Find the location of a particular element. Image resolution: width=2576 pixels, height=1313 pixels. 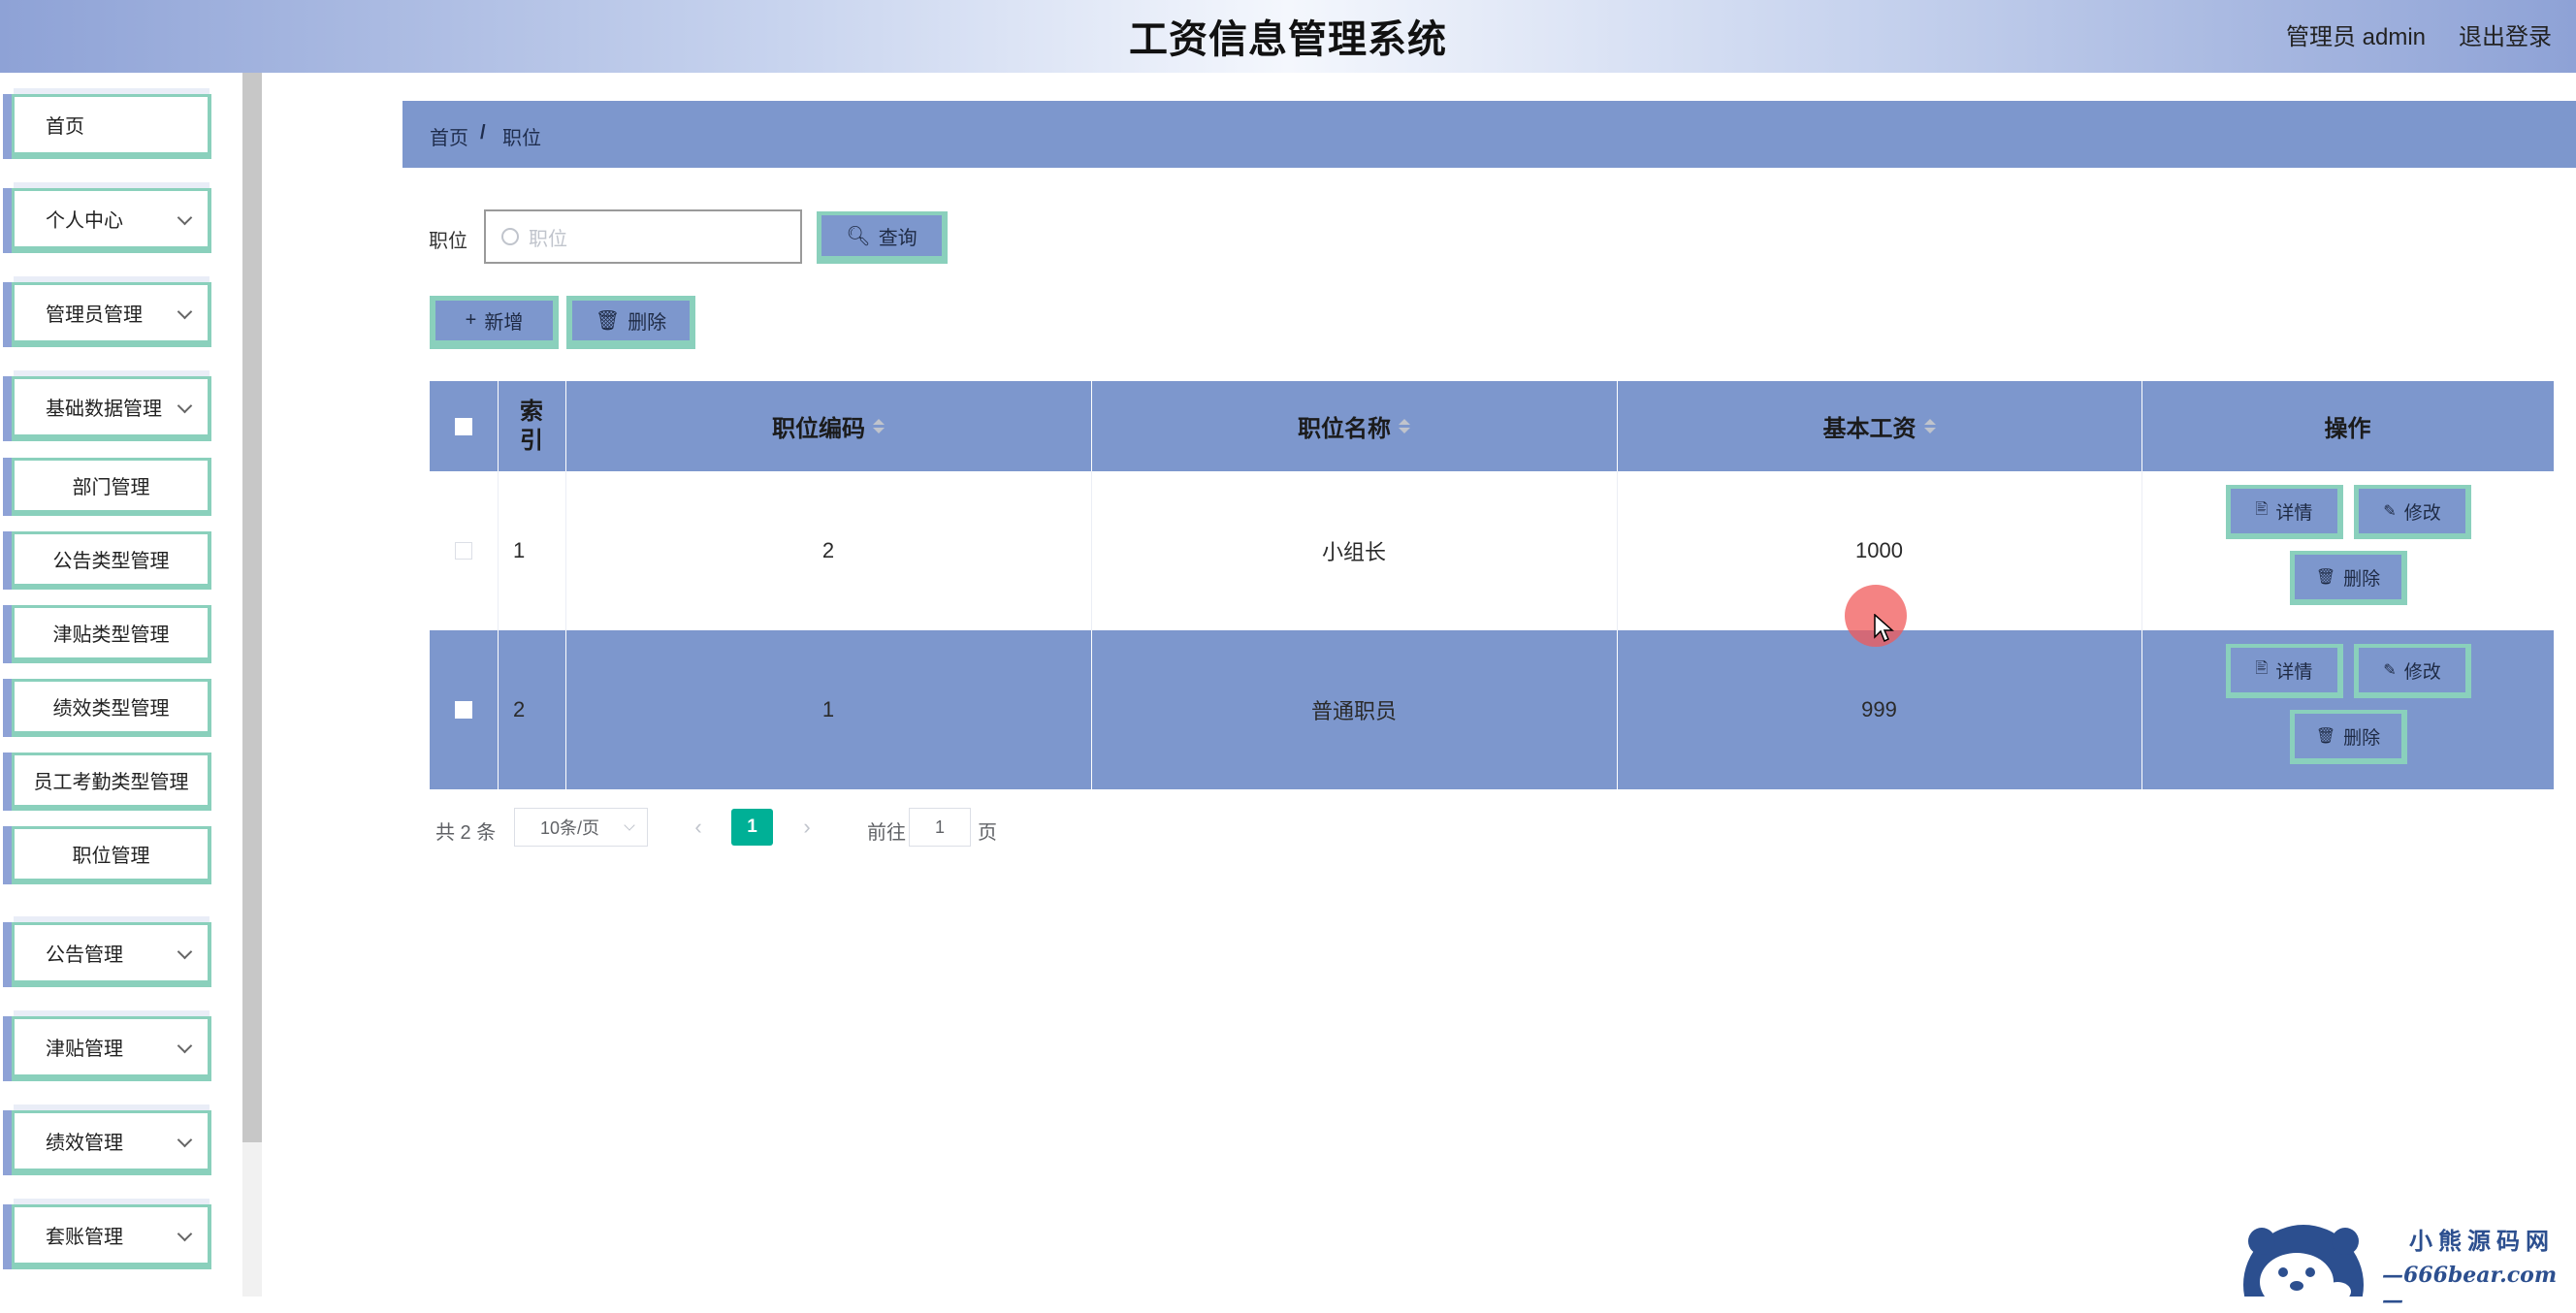

header-select-all is located at coordinates (464, 426).